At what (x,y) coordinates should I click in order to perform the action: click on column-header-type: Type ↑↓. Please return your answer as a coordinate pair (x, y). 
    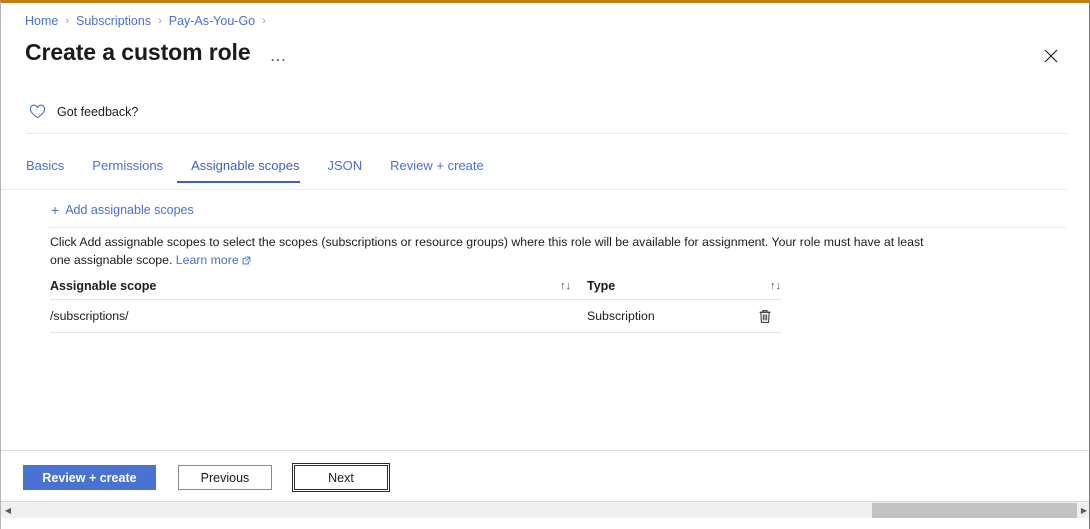
    Looking at the image, I should click on (680, 286).